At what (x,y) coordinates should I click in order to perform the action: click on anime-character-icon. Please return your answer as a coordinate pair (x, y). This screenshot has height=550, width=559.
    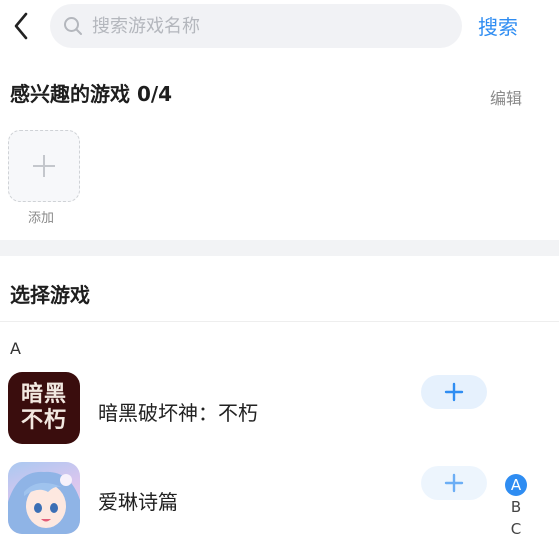
    Looking at the image, I should click on (44, 502).